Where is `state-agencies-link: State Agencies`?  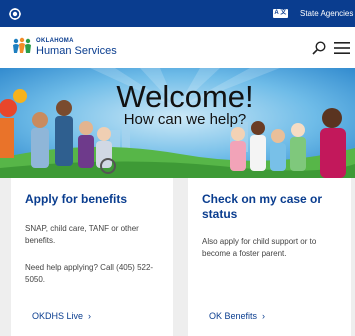 state-agencies-link: State Agencies is located at coordinates (326, 14).